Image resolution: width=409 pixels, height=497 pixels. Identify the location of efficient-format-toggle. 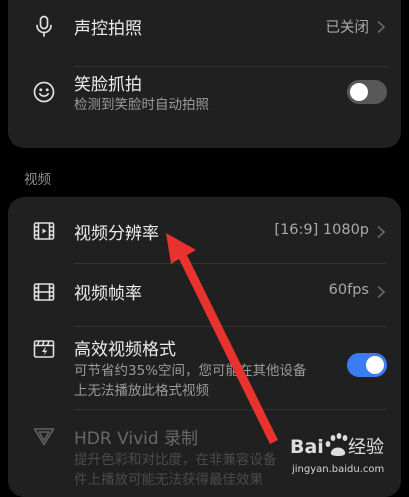
(367, 365).